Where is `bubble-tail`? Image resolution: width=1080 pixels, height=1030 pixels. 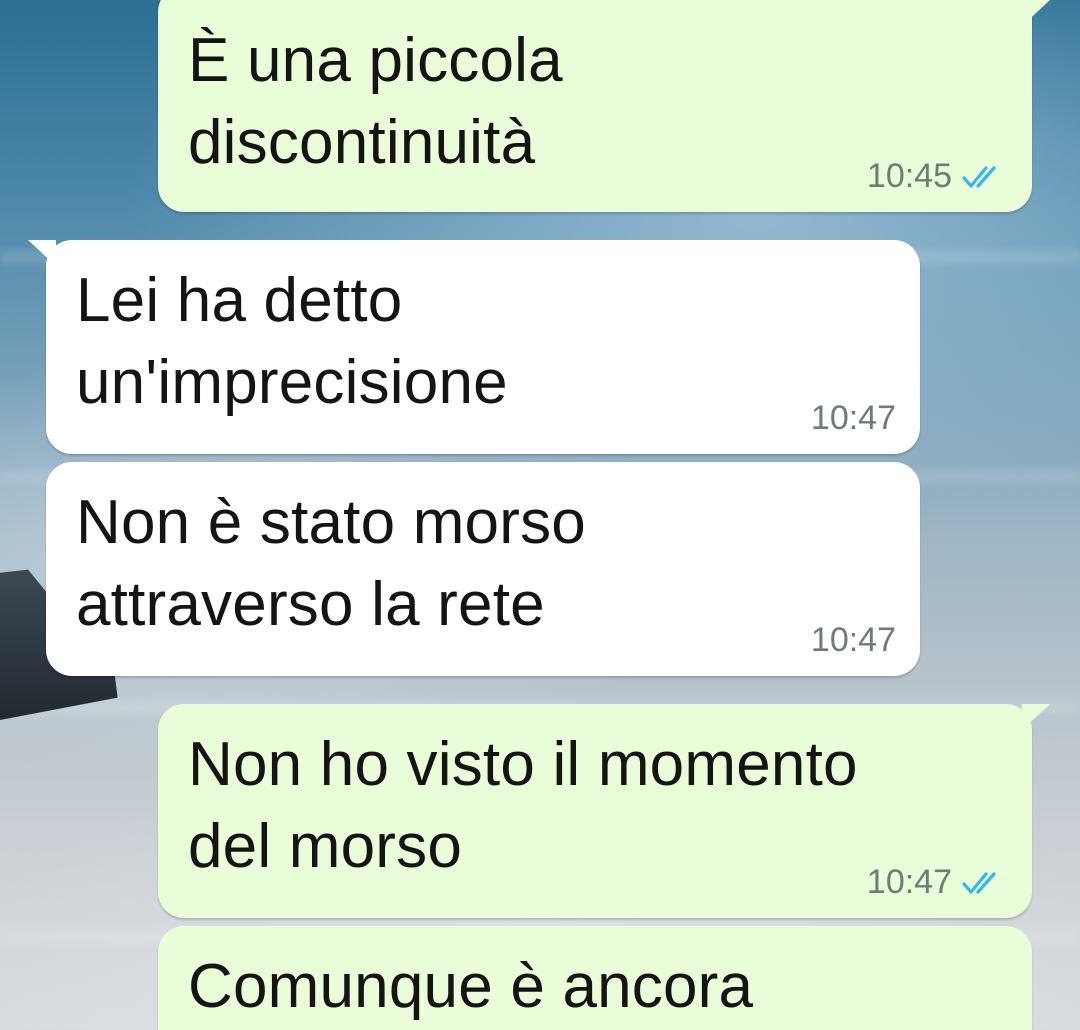
bubble-tail is located at coordinates (1036, 13).